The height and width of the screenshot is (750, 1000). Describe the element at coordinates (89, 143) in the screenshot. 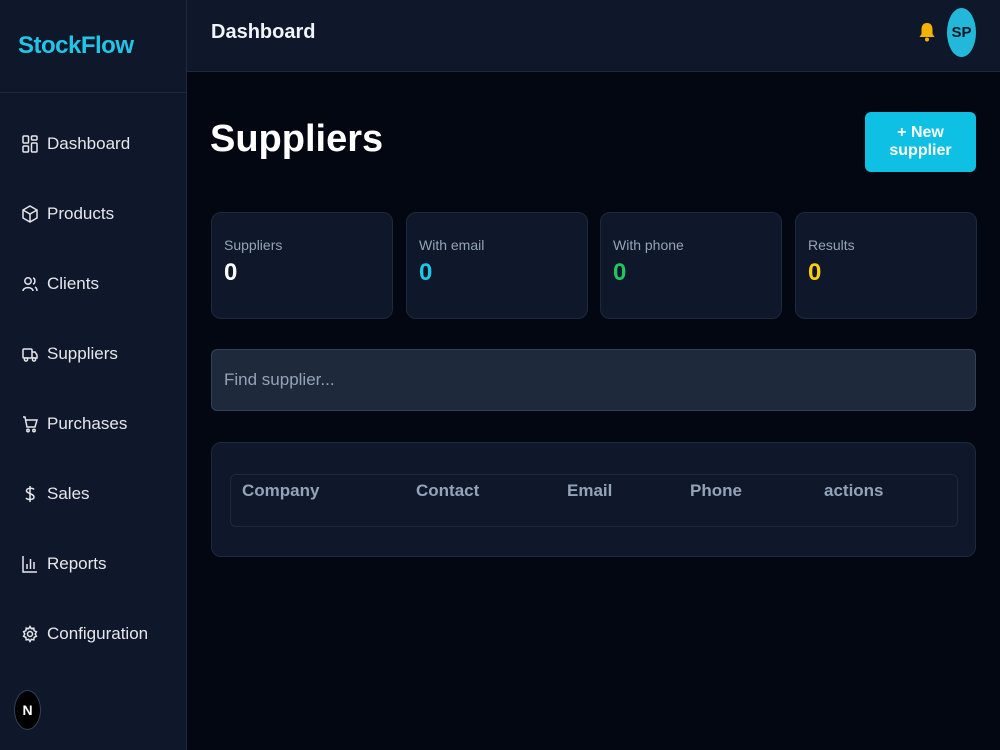

I see `sidebar-item-label: Dashboard` at that location.